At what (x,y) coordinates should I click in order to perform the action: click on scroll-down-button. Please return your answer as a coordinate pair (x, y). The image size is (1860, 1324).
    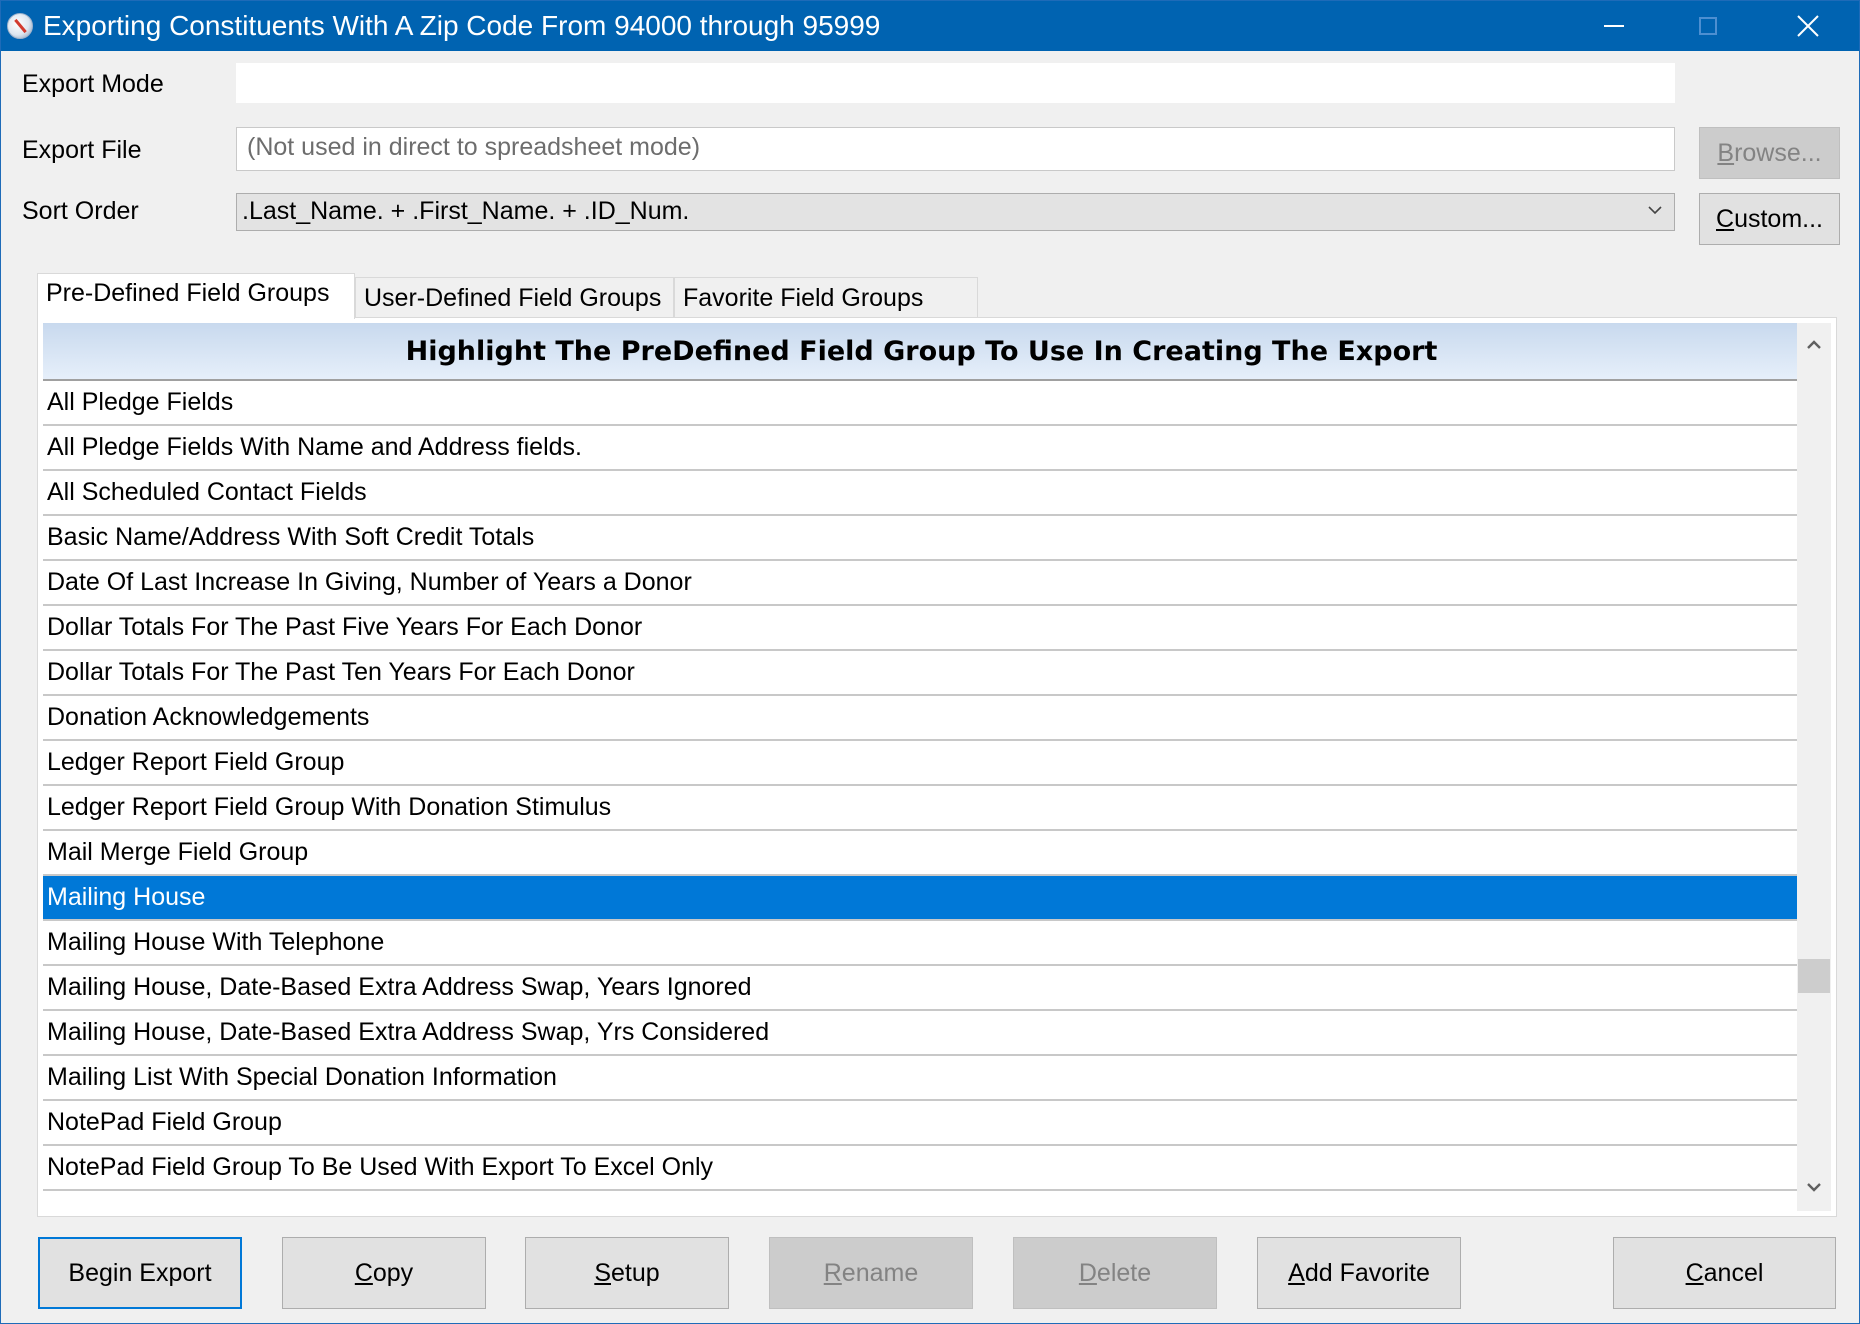
    Looking at the image, I should click on (1814, 1188).